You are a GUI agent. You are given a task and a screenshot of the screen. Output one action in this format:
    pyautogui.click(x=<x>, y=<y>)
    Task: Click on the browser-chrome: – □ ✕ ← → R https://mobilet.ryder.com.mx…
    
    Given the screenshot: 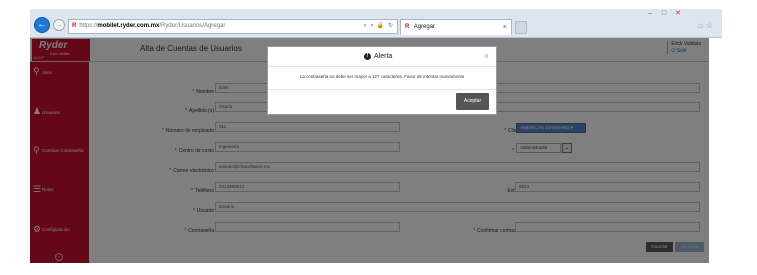 What is the action you would take?
    pyautogui.click(x=376, y=23)
    